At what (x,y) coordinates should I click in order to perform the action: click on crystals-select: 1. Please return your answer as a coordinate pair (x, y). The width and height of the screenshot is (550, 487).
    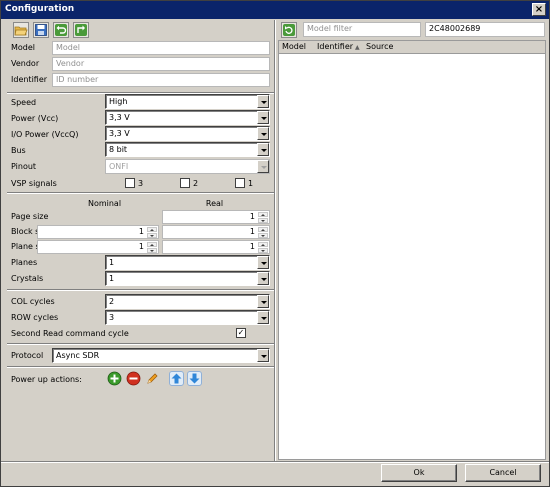
    Looking at the image, I should click on (187, 278).